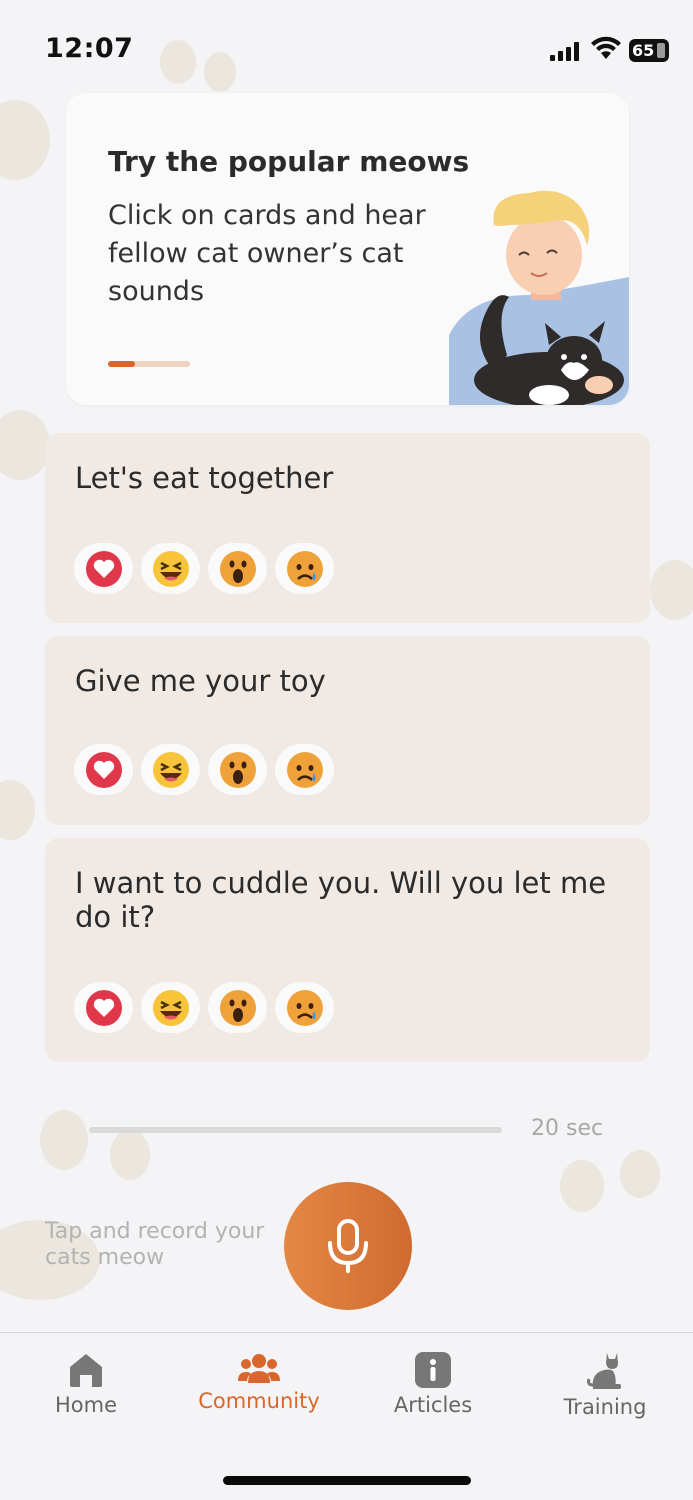  Describe the element at coordinates (295, 1130) in the screenshot. I see `recording-timer-track` at that location.